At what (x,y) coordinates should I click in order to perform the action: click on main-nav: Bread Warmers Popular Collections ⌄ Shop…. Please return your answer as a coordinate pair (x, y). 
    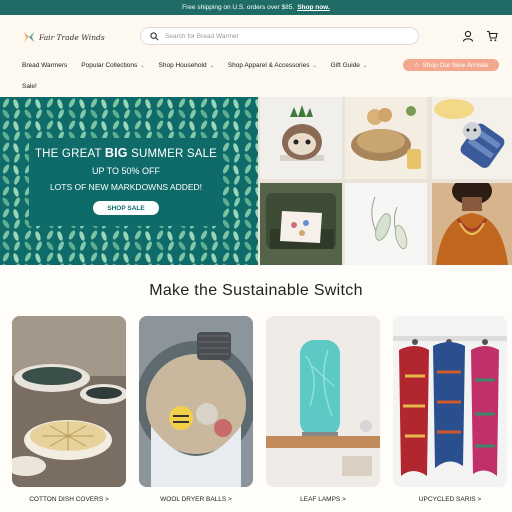
    Looking at the image, I should click on (201, 65).